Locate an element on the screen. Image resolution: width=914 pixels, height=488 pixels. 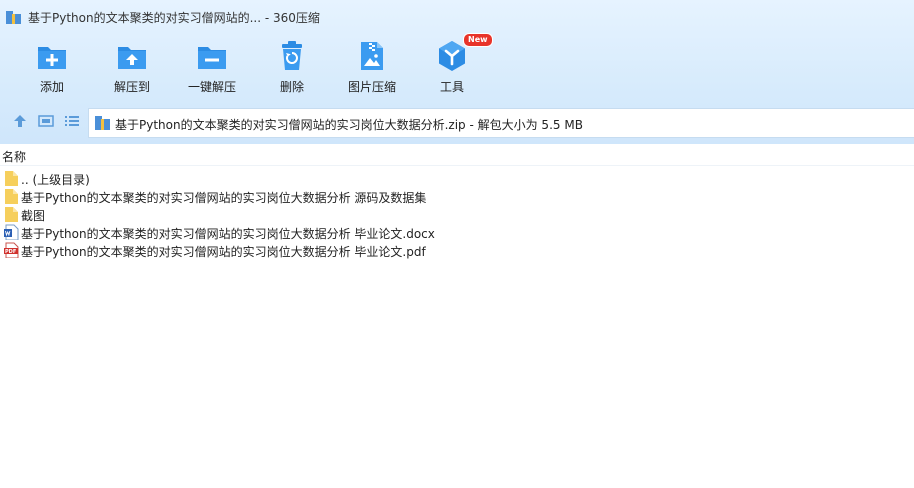
list-item: .. (上级目录) is located at coordinates (457, 178).